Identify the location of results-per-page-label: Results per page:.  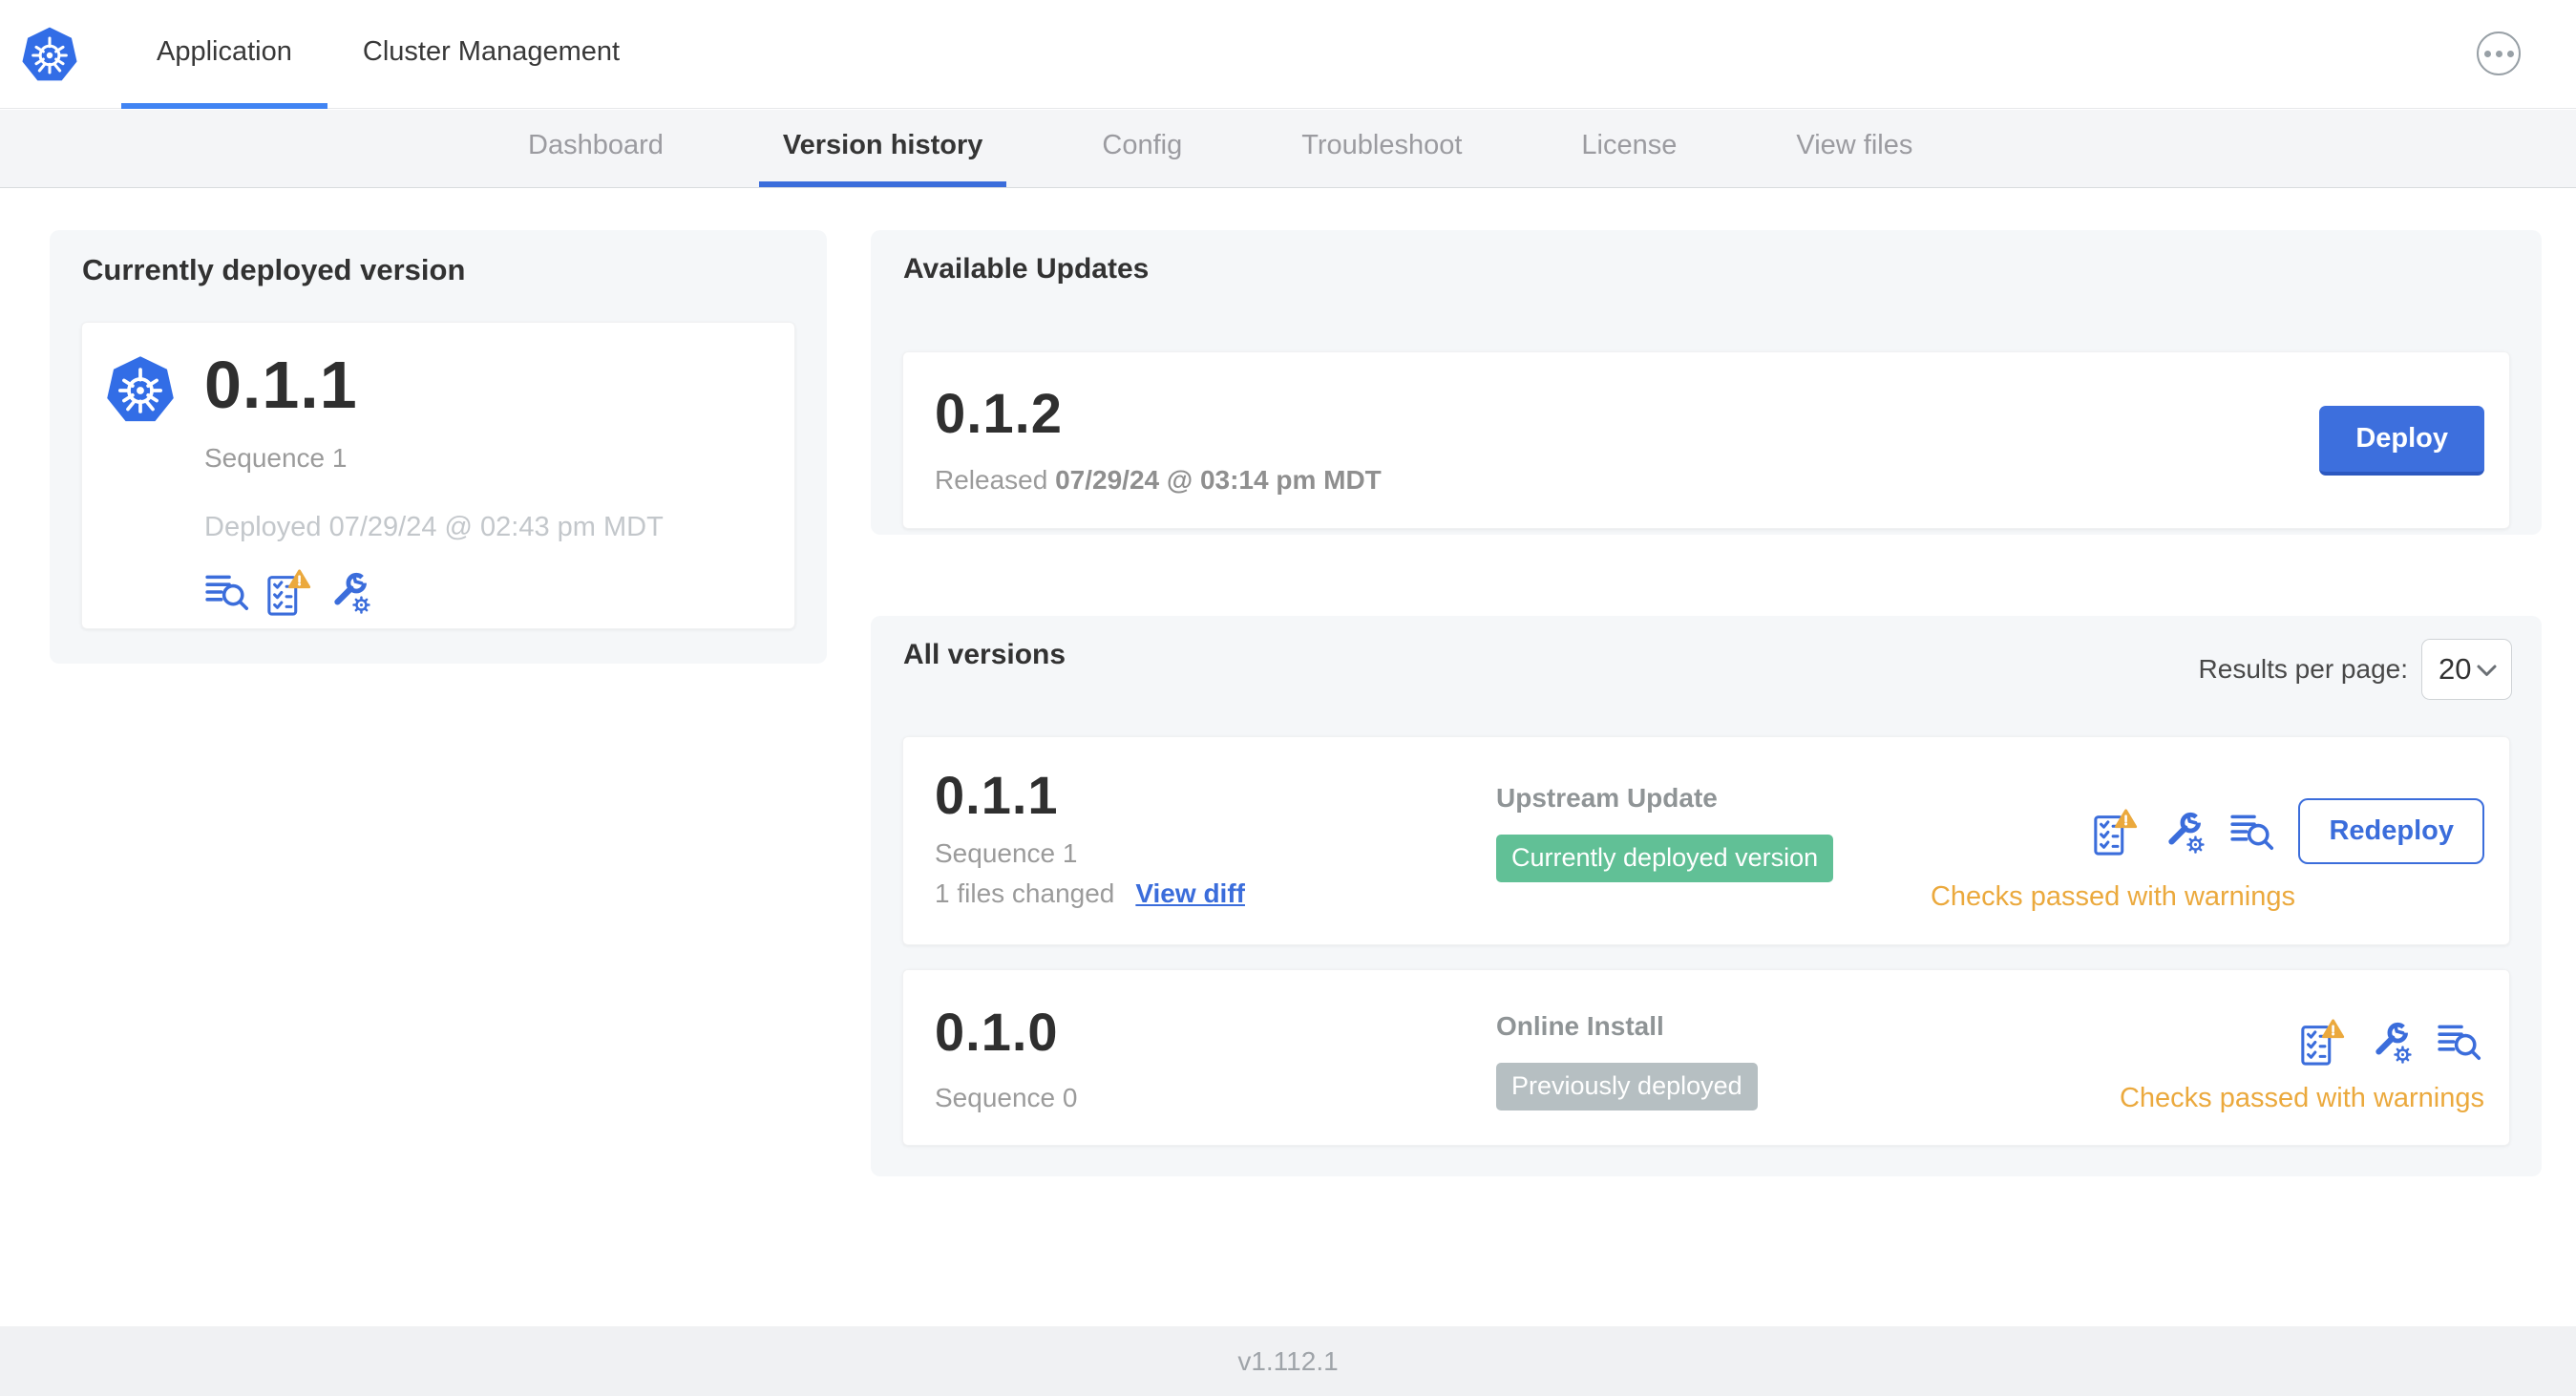
(2303, 669).